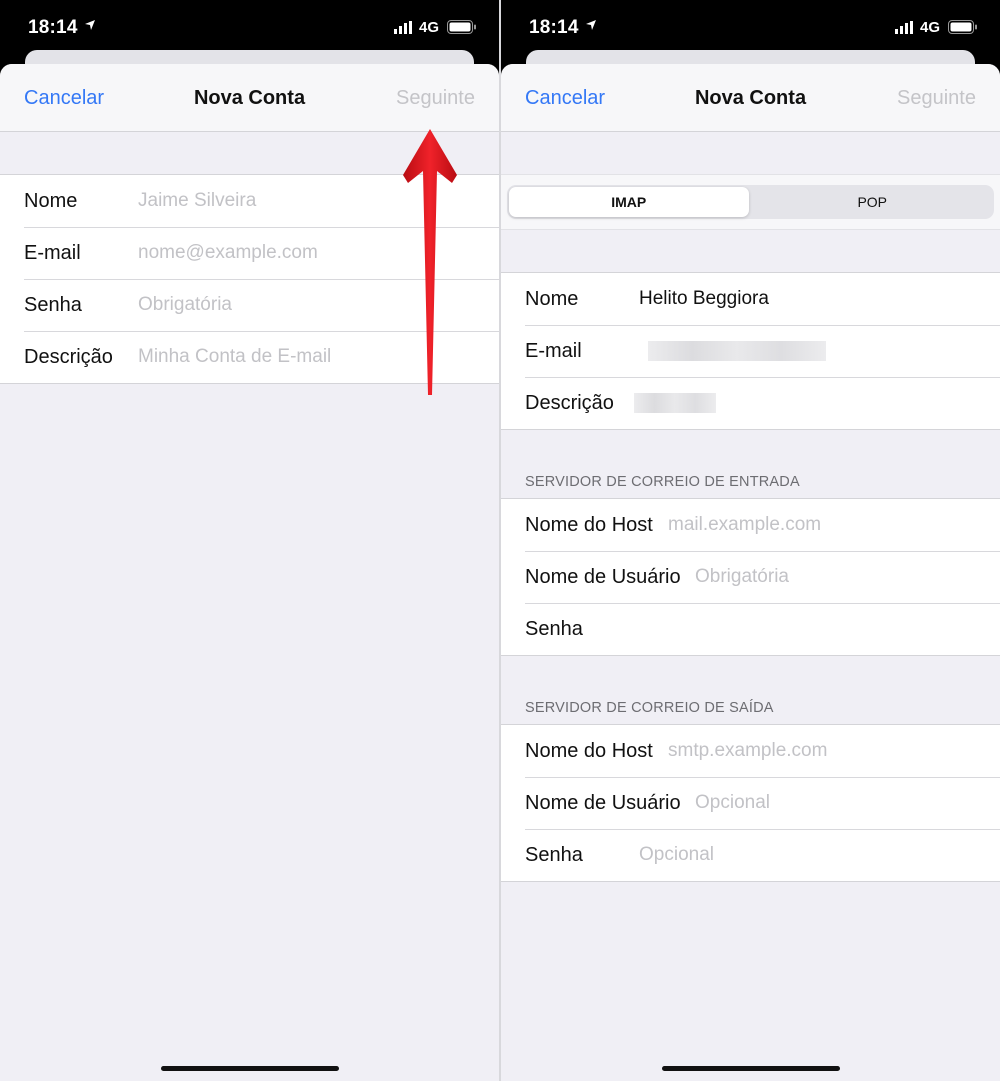 This screenshot has width=1000, height=1081. I want to click on incoming-password-label: Senha, so click(554, 629).